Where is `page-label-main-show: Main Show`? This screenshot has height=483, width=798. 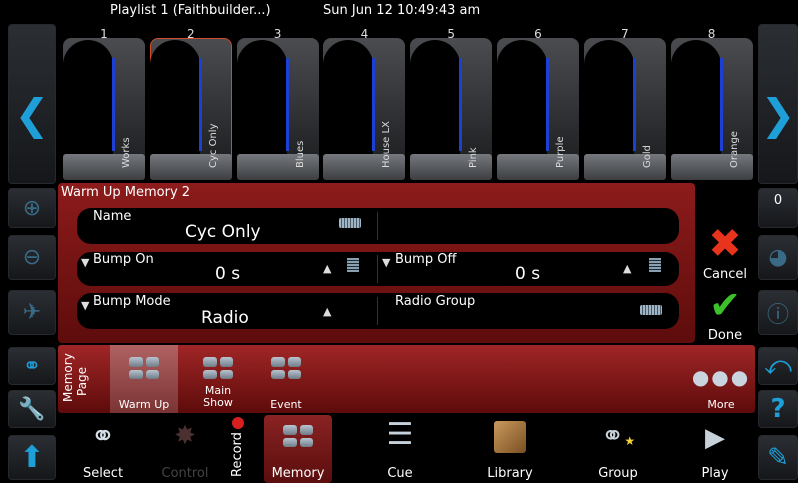 page-label-main-show: Main Show is located at coordinates (218, 396).